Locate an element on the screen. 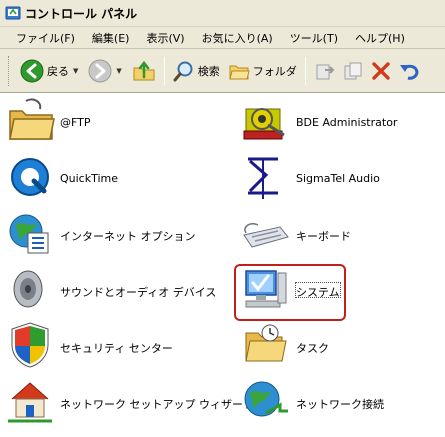 Image resolution: width=445 pixels, height=437 pixels. item-label: インターネット オプション is located at coordinates (128, 236).